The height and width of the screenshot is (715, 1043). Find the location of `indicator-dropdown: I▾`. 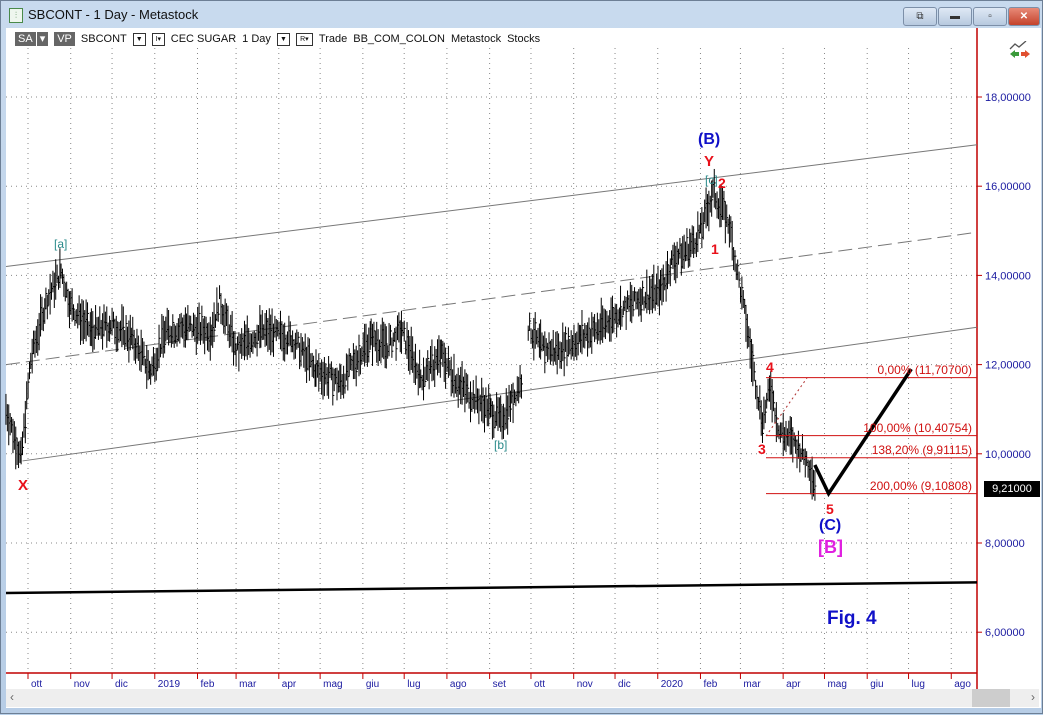

indicator-dropdown: I▾ is located at coordinates (158, 39).